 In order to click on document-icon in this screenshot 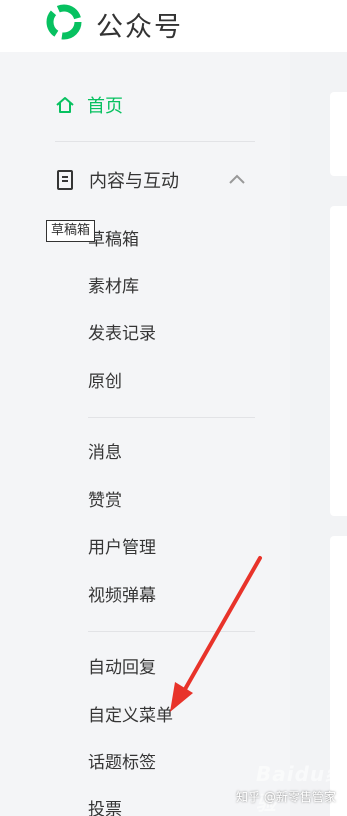, I will do `click(65, 180)`.